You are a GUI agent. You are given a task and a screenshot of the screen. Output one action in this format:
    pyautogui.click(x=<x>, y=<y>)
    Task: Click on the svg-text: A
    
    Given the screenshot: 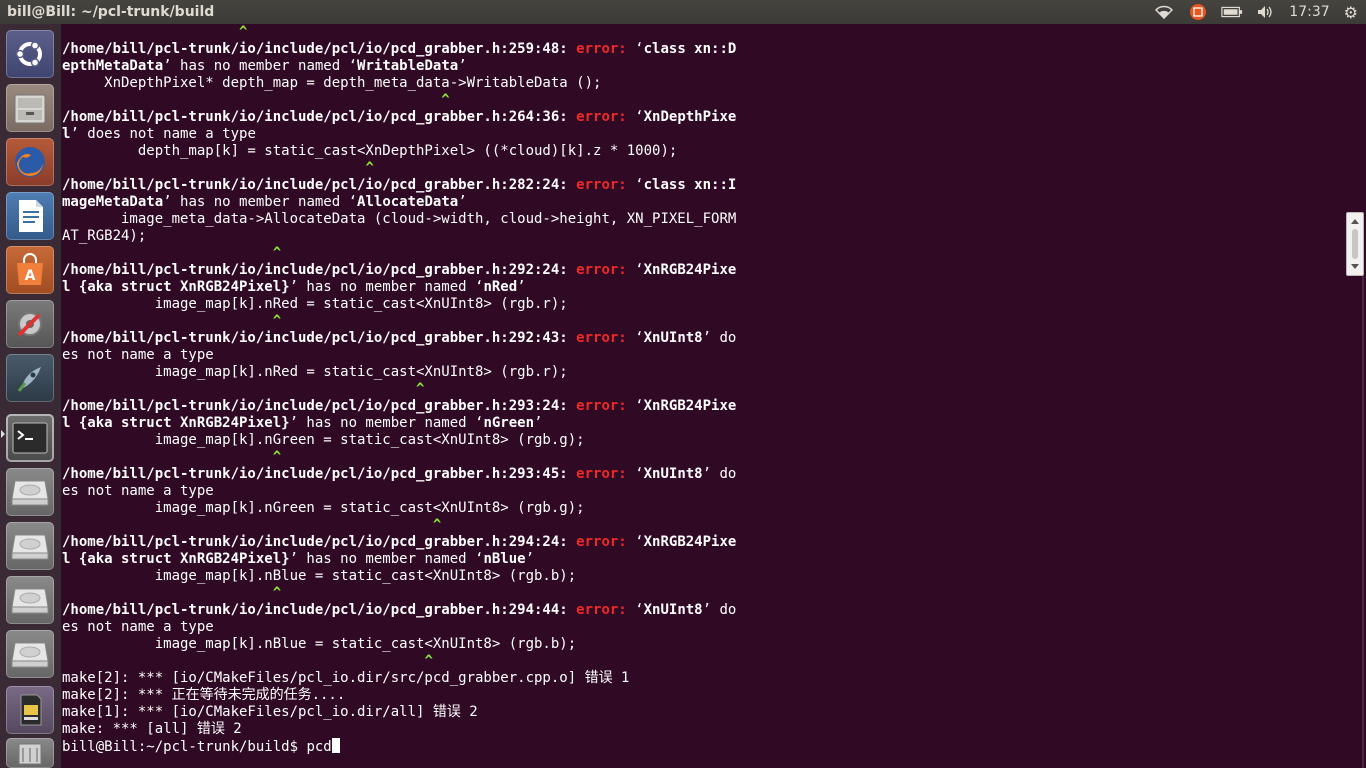 What is the action you would take?
    pyautogui.click(x=30, y=276)
    